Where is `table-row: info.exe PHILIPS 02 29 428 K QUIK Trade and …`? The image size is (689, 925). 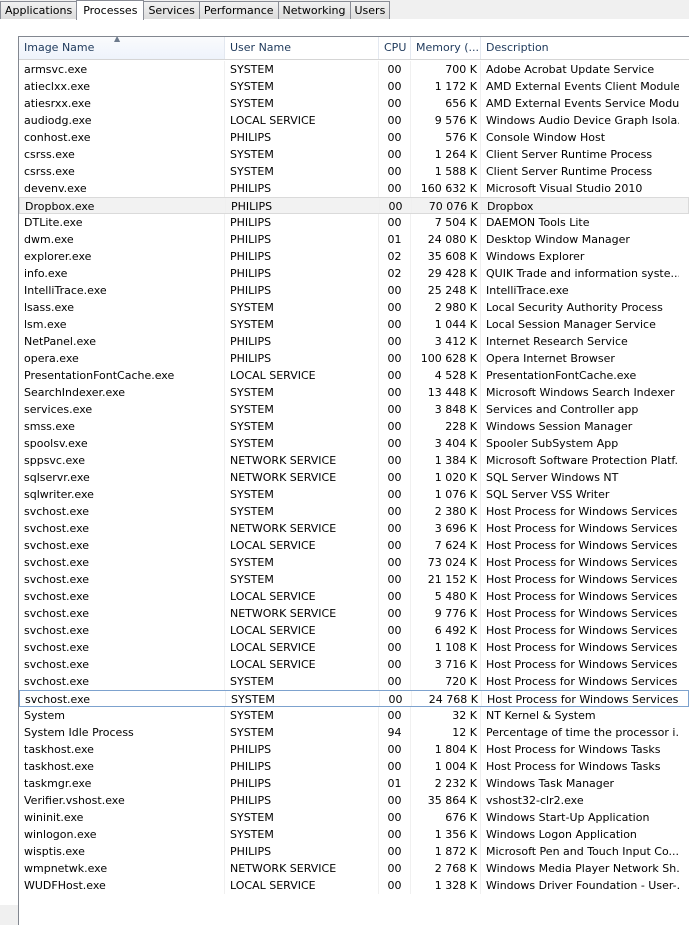
table-row: info.exe PHILIPS 02 29 428 K QUIK Trade and … is located at coordinates (354, 273).